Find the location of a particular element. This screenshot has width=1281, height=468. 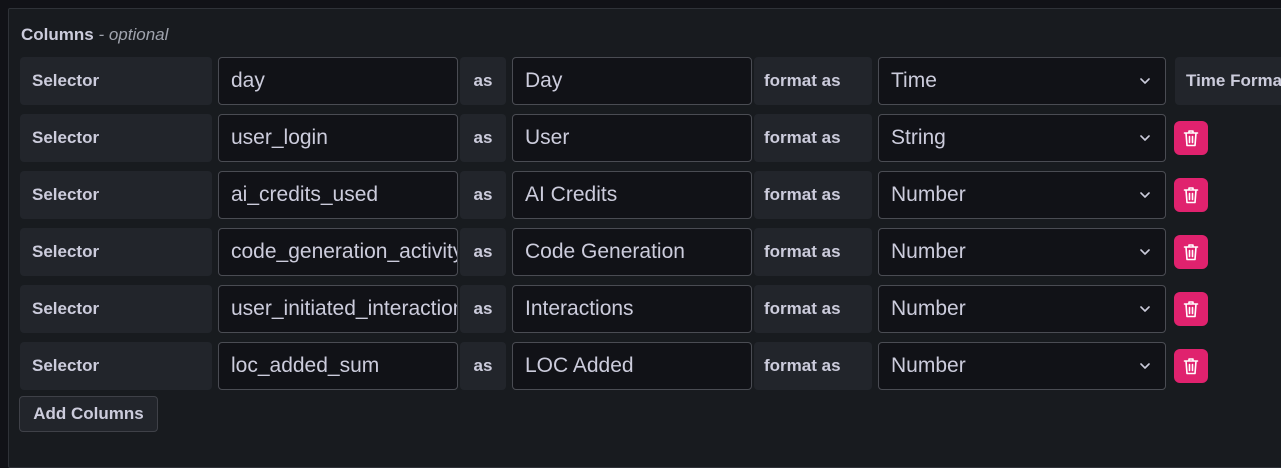

selector-input: user_login is located at coordinates (338, 138).